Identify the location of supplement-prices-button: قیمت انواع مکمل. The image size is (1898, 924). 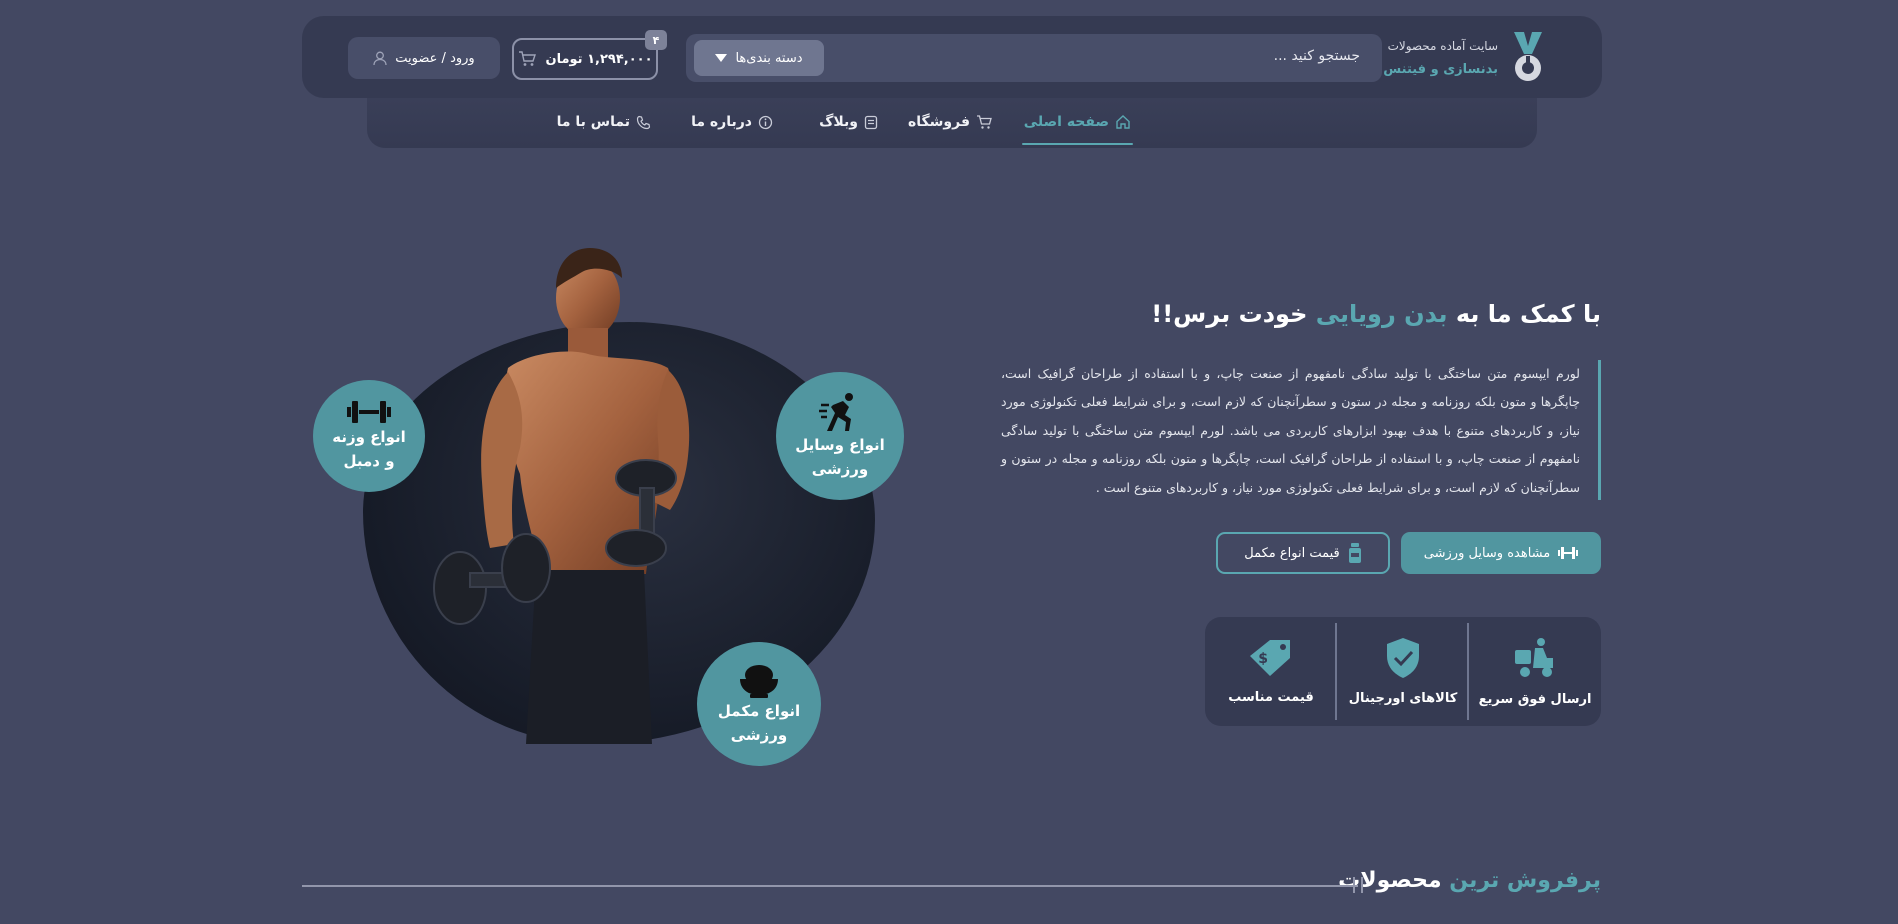
(1303, 553).